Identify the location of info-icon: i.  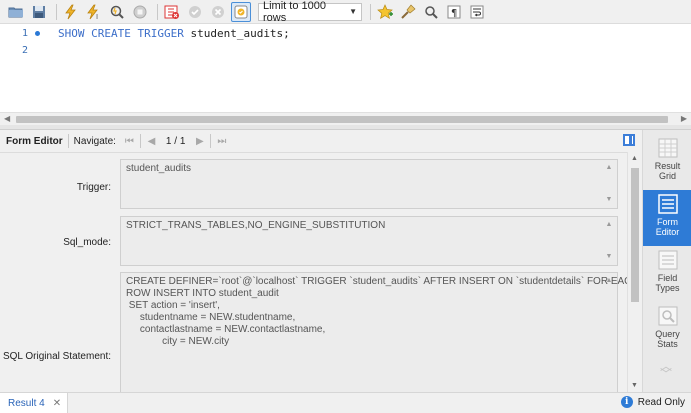
(626, 402).